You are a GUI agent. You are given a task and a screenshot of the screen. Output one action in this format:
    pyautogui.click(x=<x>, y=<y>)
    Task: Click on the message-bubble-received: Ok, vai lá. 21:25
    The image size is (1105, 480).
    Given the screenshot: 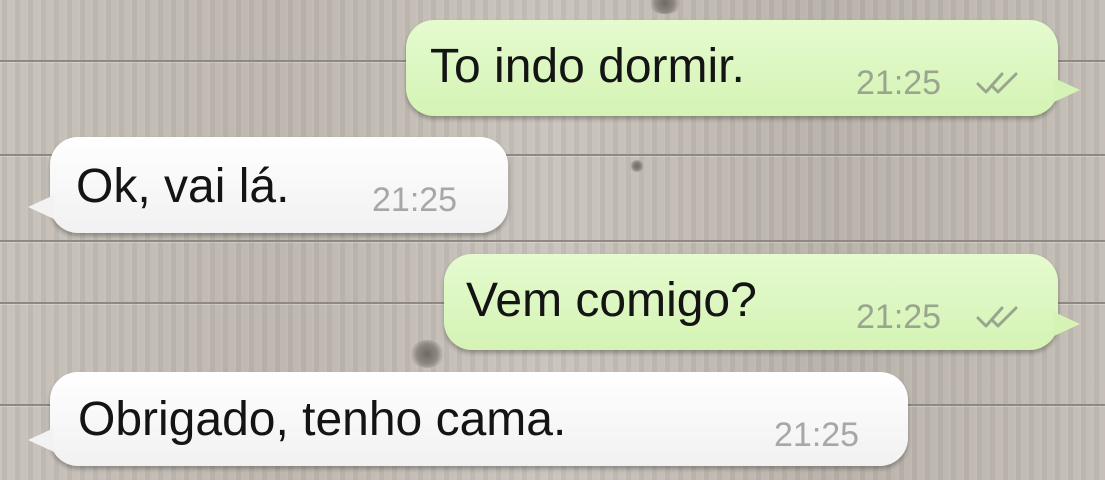 What is the action you would take?
    pyautogui.click(x=268, y=185)
    